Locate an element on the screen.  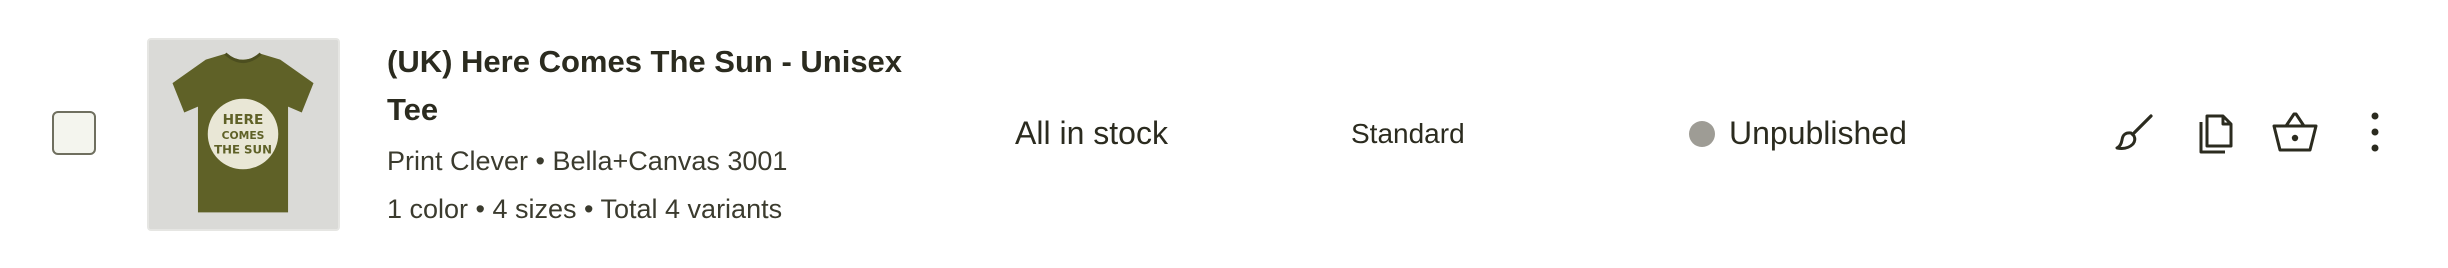
duplicate-button is located at coordinates (2215, 132).